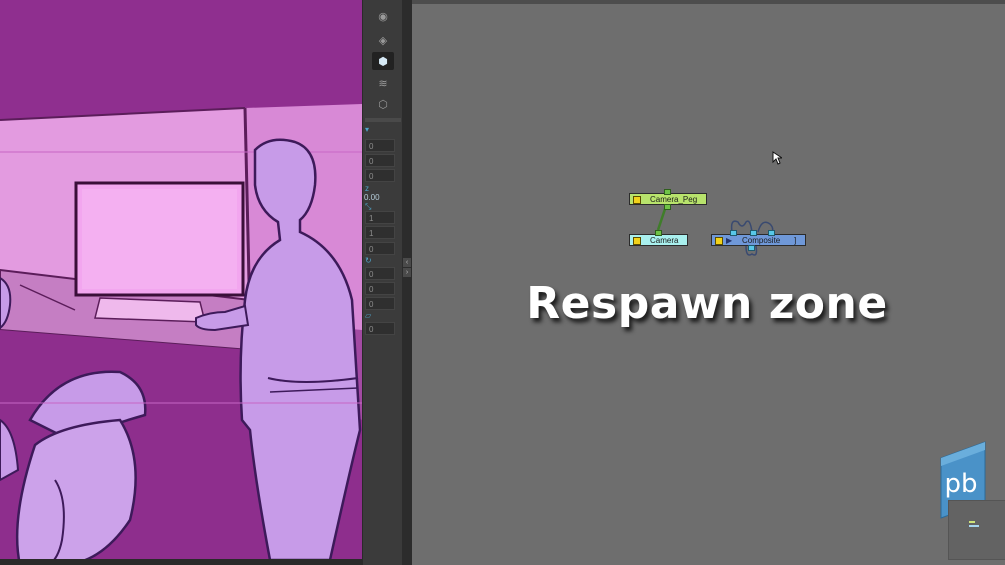 This screenshot has width=1005, height=565. I want to click on logo-text: pb, so click(960, 484).